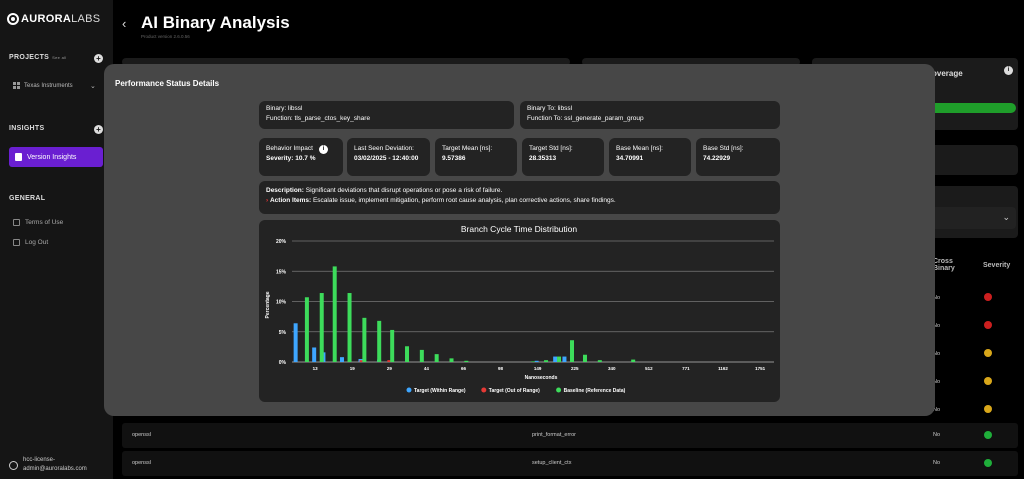  Describe the element at coordinates (501, 368) in the screenshot. I see `x-tick-label: 98` at that location.